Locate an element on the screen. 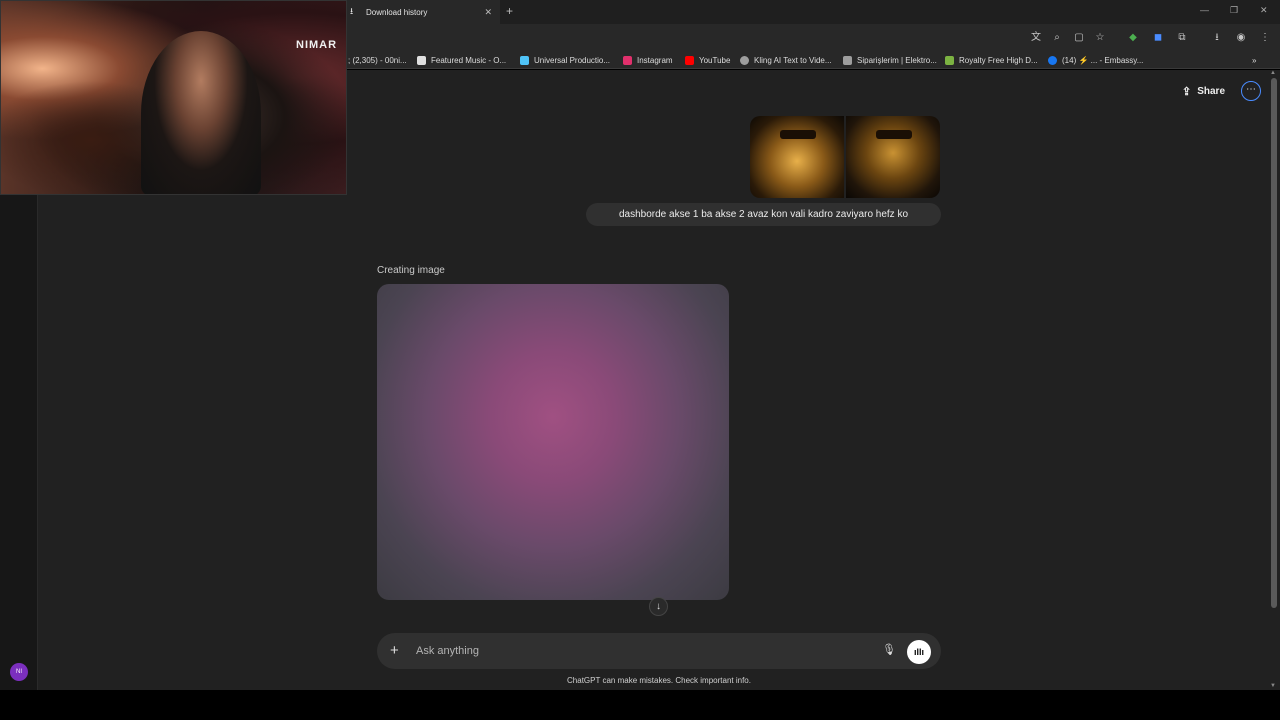  webcam-neon-sign: NIMAR is located at coordinates (317, 45).